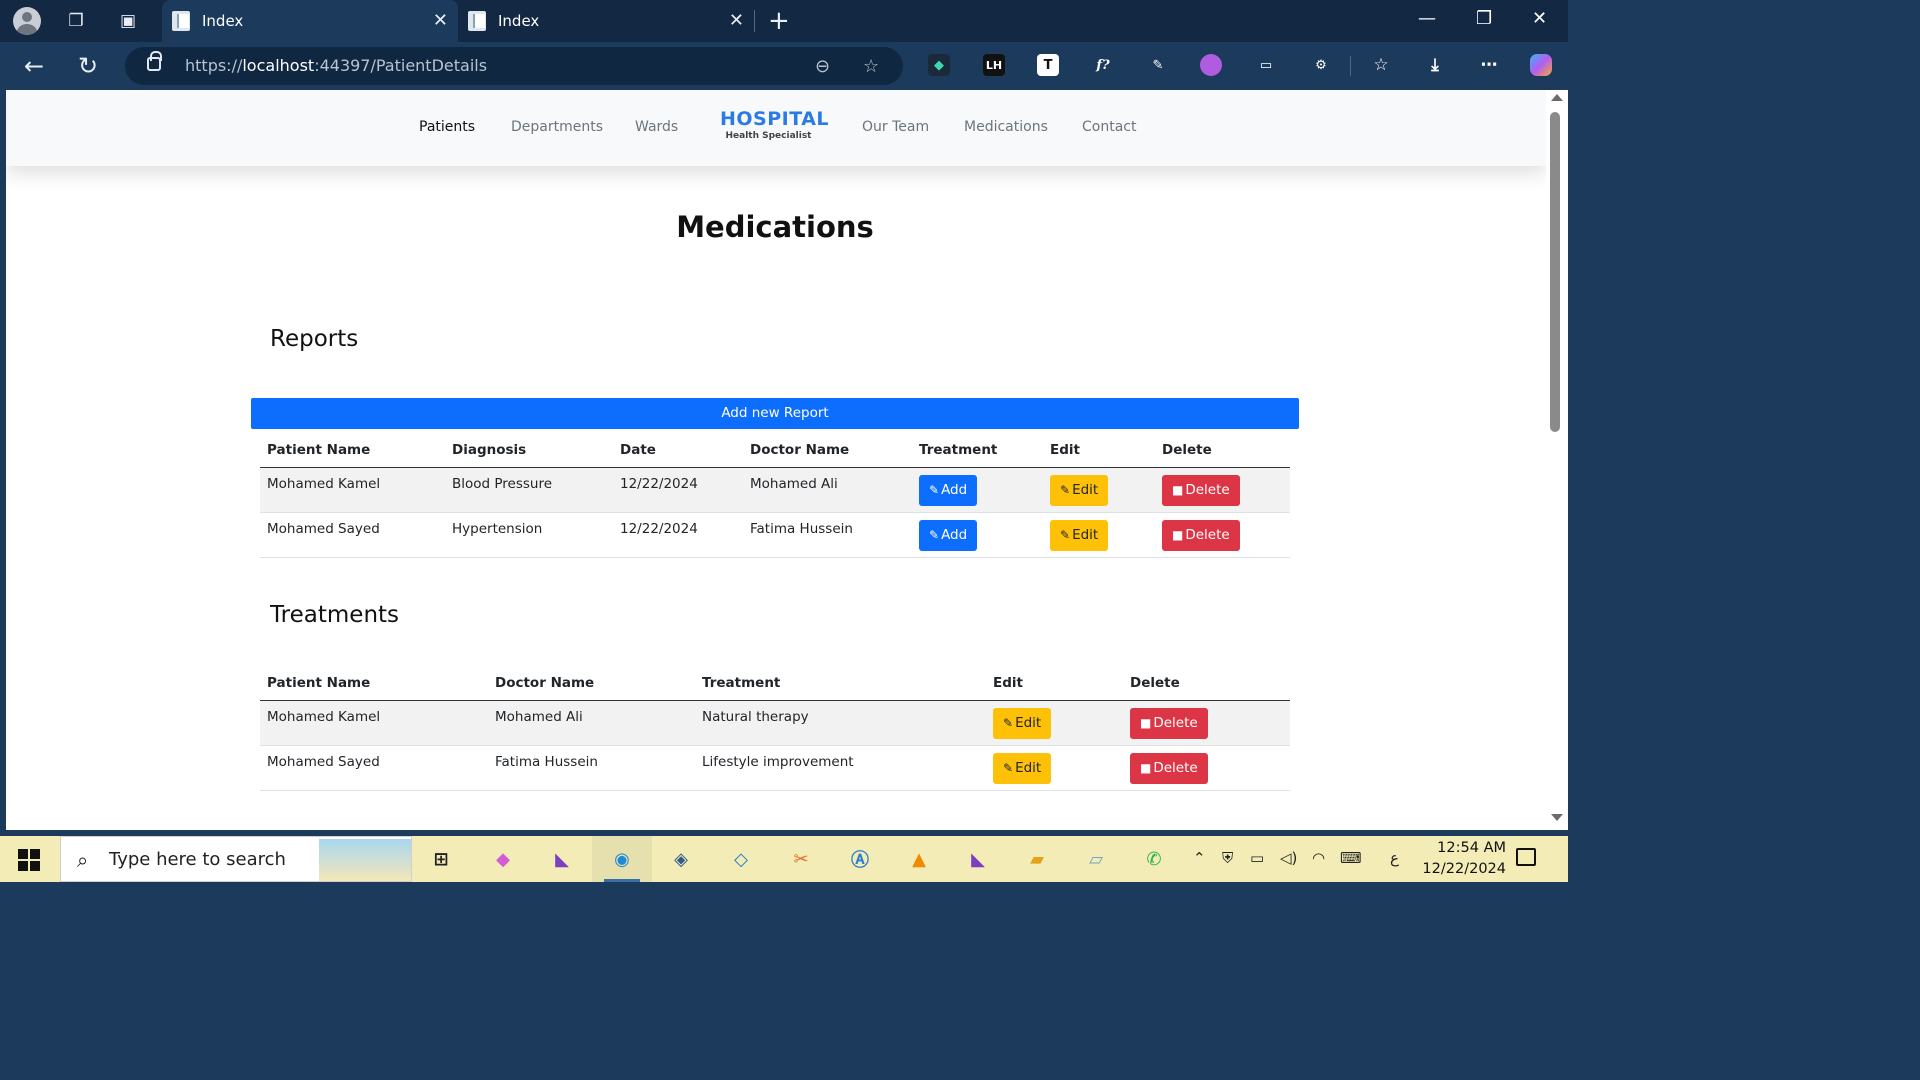  What do you see at coordinates (775, 413) in the screenshot?
I see `add-report-button: Add new Report` at bounding box center [775, 413].